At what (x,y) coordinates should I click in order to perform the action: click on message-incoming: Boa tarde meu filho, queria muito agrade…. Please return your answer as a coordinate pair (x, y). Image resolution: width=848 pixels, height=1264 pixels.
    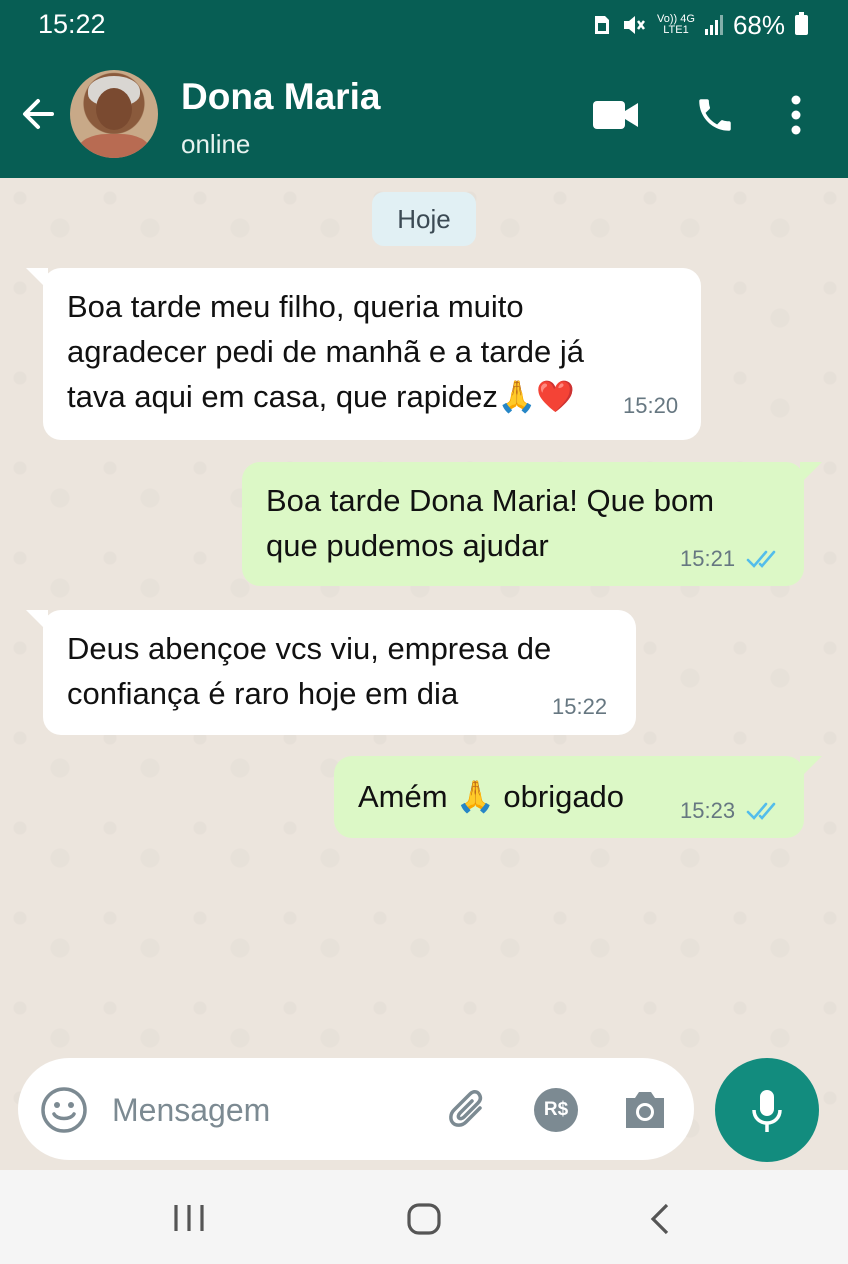
    Looking at the image, I should click on (372, 354).